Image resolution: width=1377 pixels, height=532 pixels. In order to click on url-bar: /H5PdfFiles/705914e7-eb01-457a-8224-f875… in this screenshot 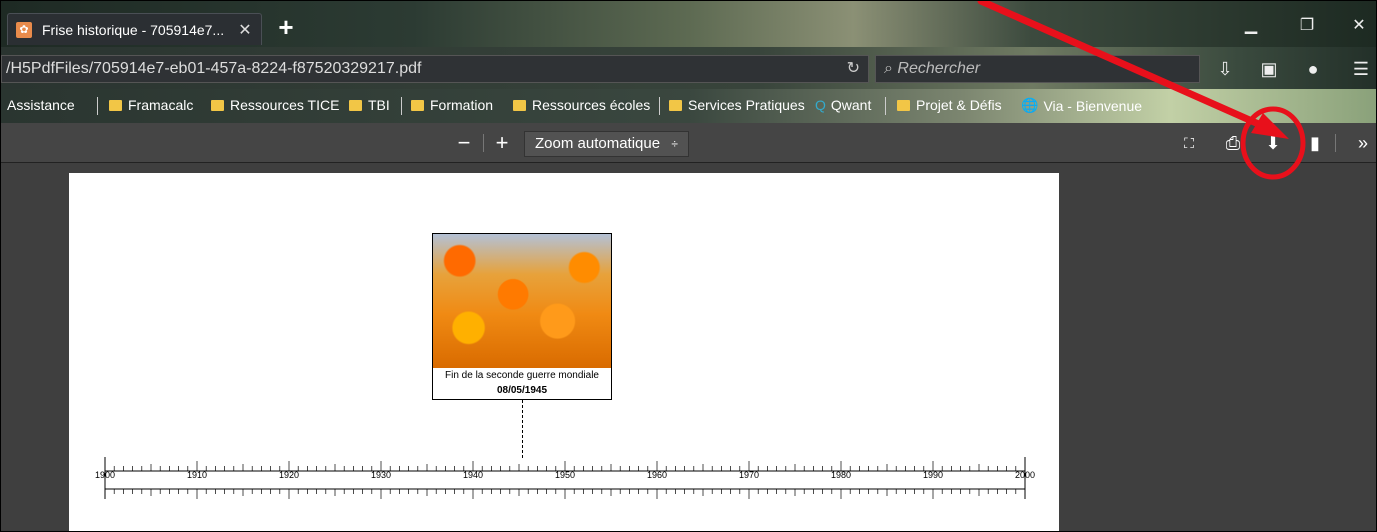, I will do `click(435, 69)`.